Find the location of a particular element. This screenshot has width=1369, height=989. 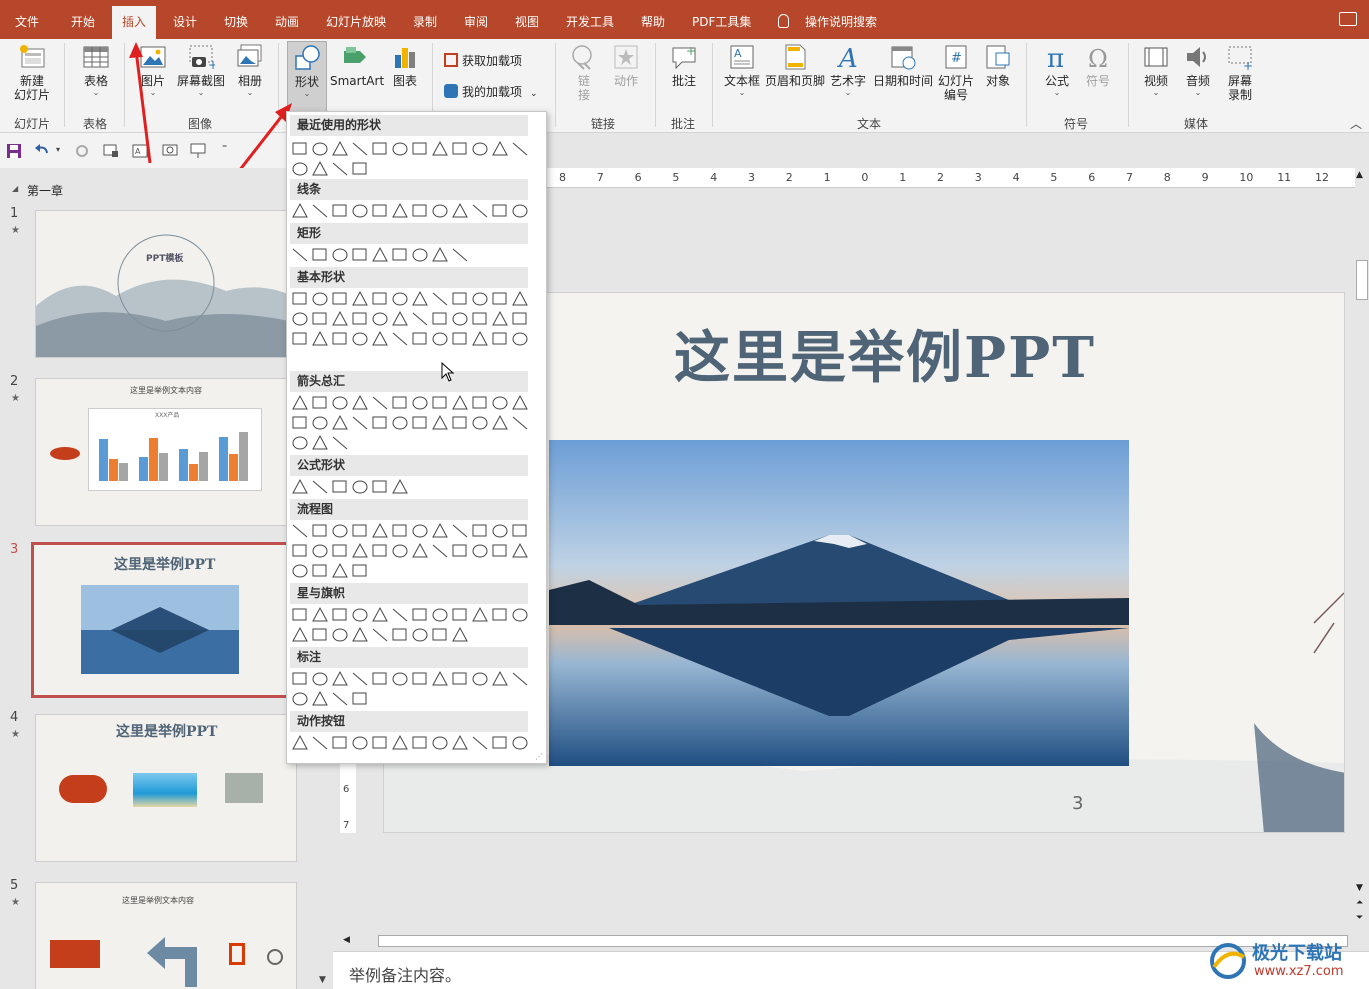

undo-icon is located at coordinates (42, 151).